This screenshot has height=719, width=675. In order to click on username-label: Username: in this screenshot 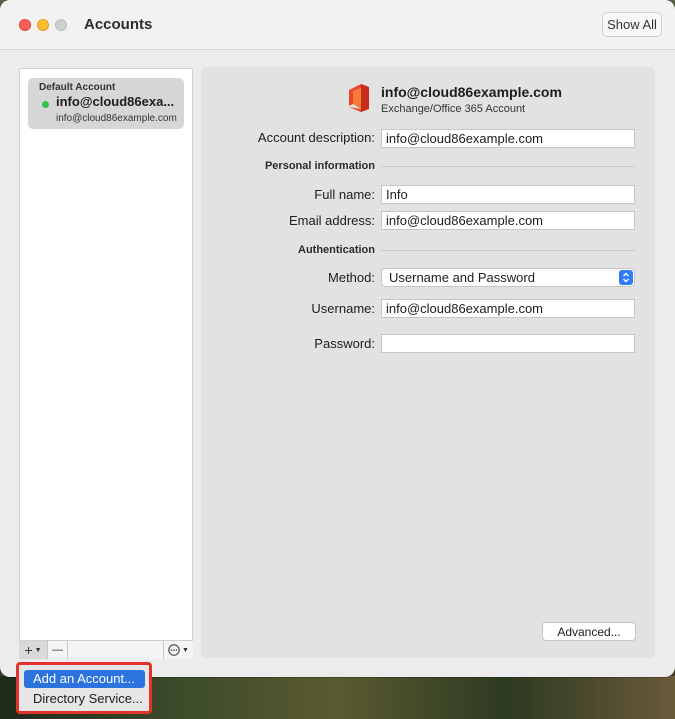, I will do `click(343, 308)`.